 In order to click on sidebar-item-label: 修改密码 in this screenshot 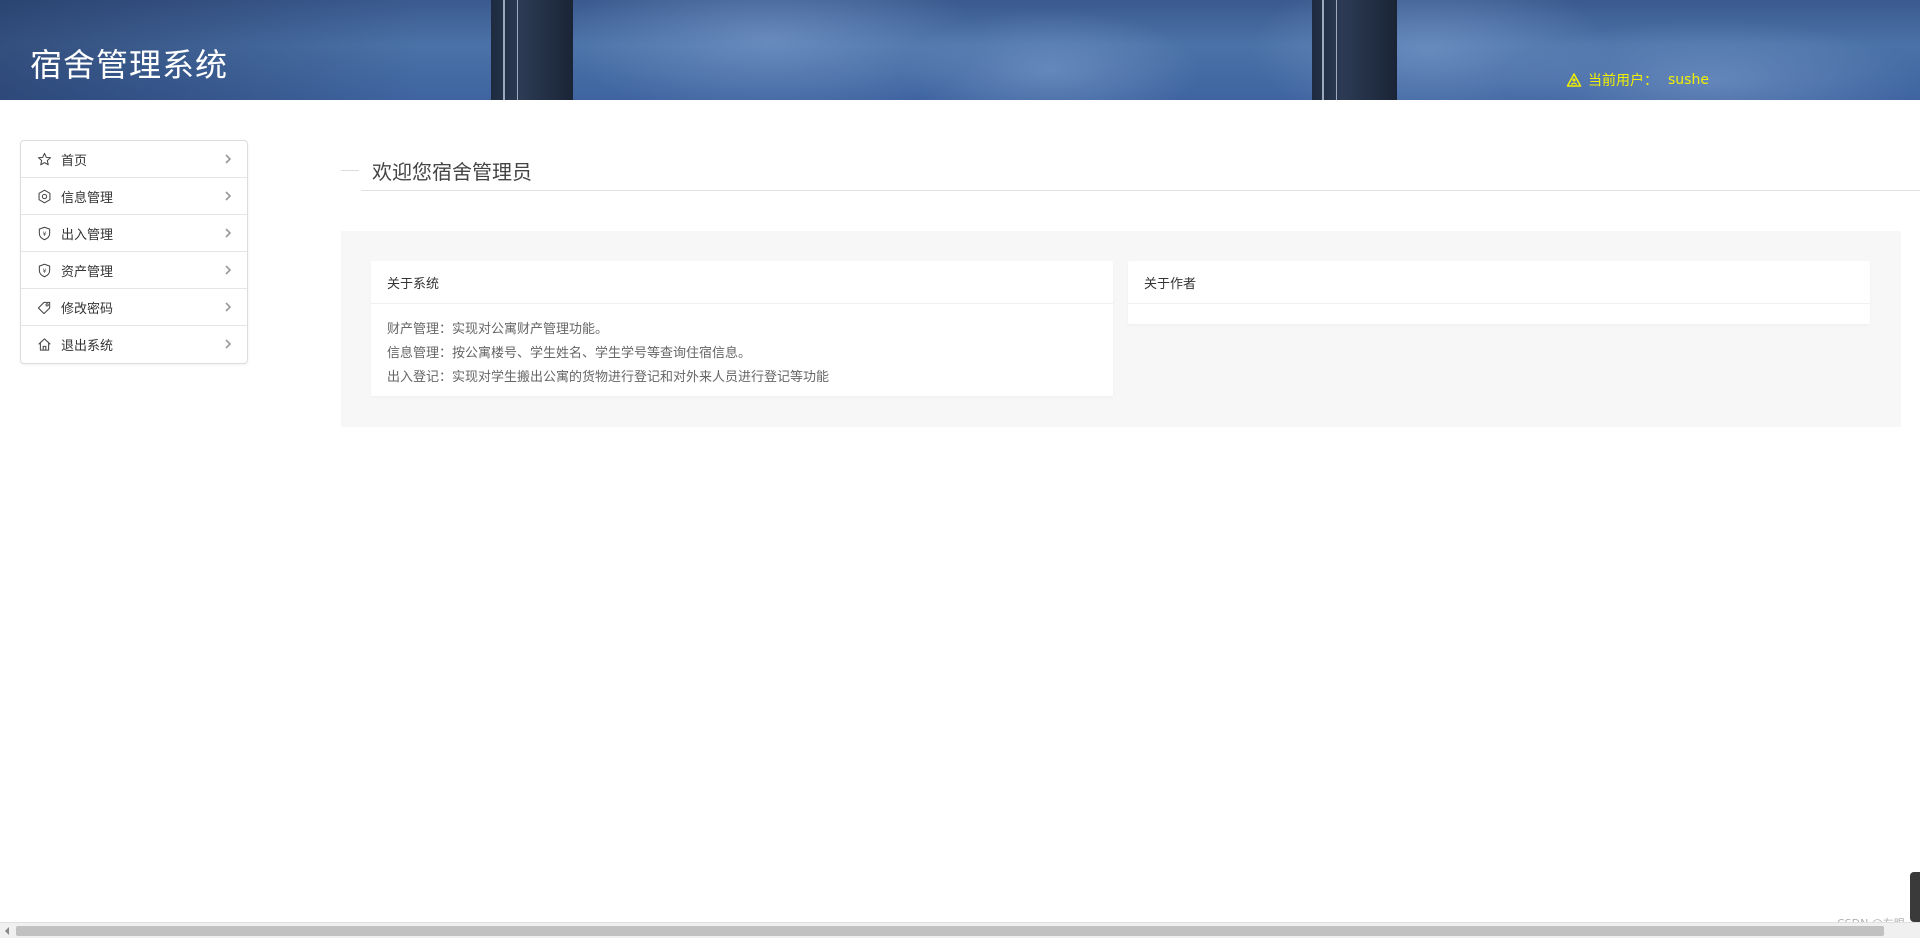, I will do `click(87, 309)`.